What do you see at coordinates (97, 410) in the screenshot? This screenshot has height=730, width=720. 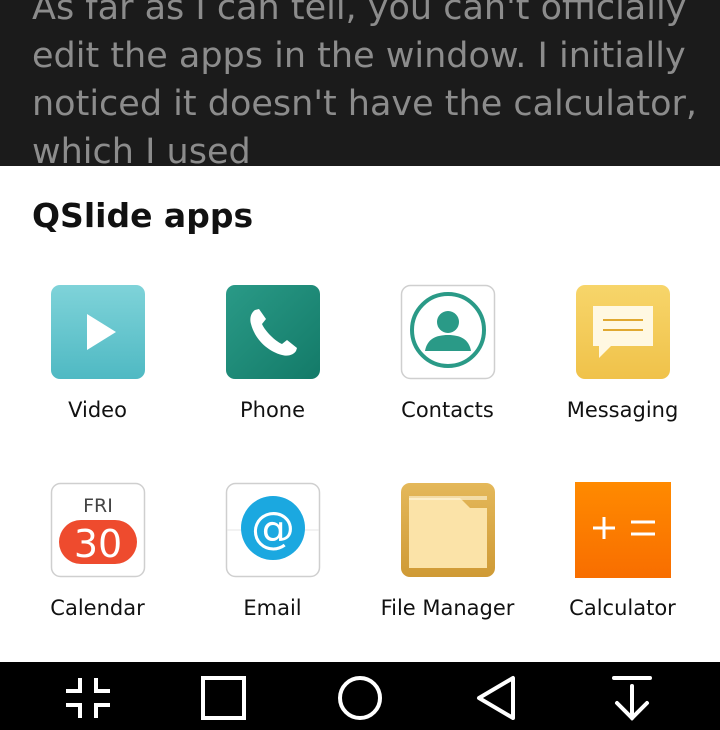 I see `app-label: Video` at bounding box center [97, 410].